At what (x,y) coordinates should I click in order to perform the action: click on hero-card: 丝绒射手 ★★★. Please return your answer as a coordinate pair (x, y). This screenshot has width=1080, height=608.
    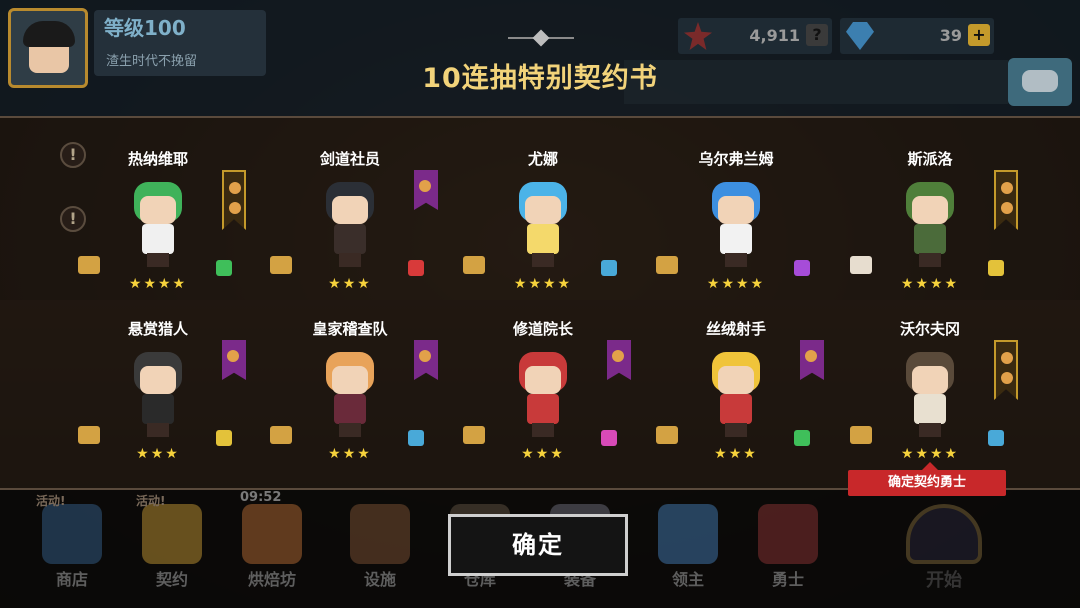
    Looking at the image, I should click on (756, 408).